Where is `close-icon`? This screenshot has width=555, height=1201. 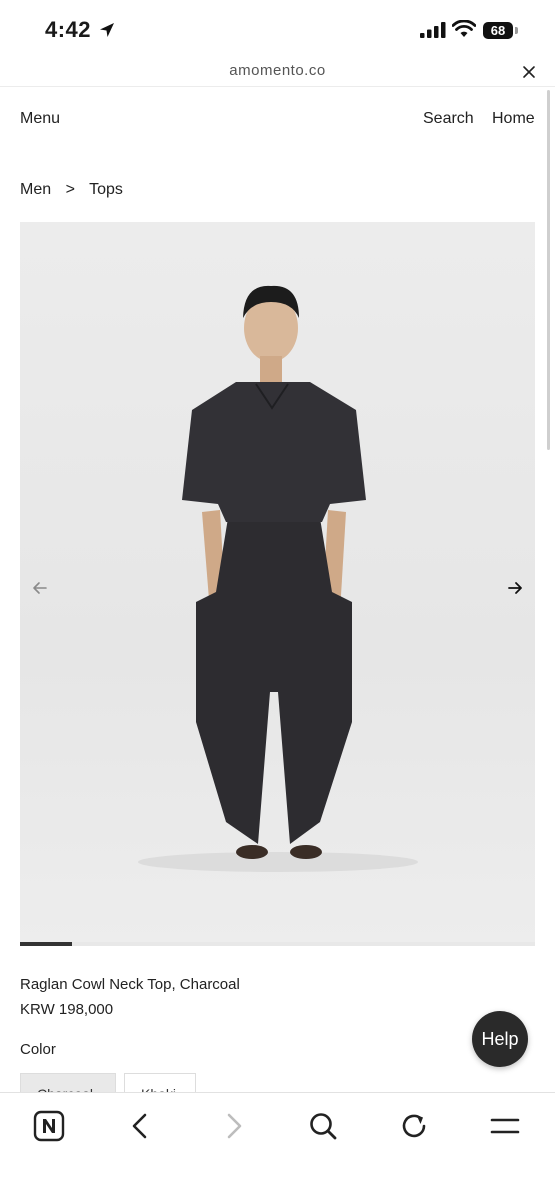
close-icon is located at coordinates (529, 72).